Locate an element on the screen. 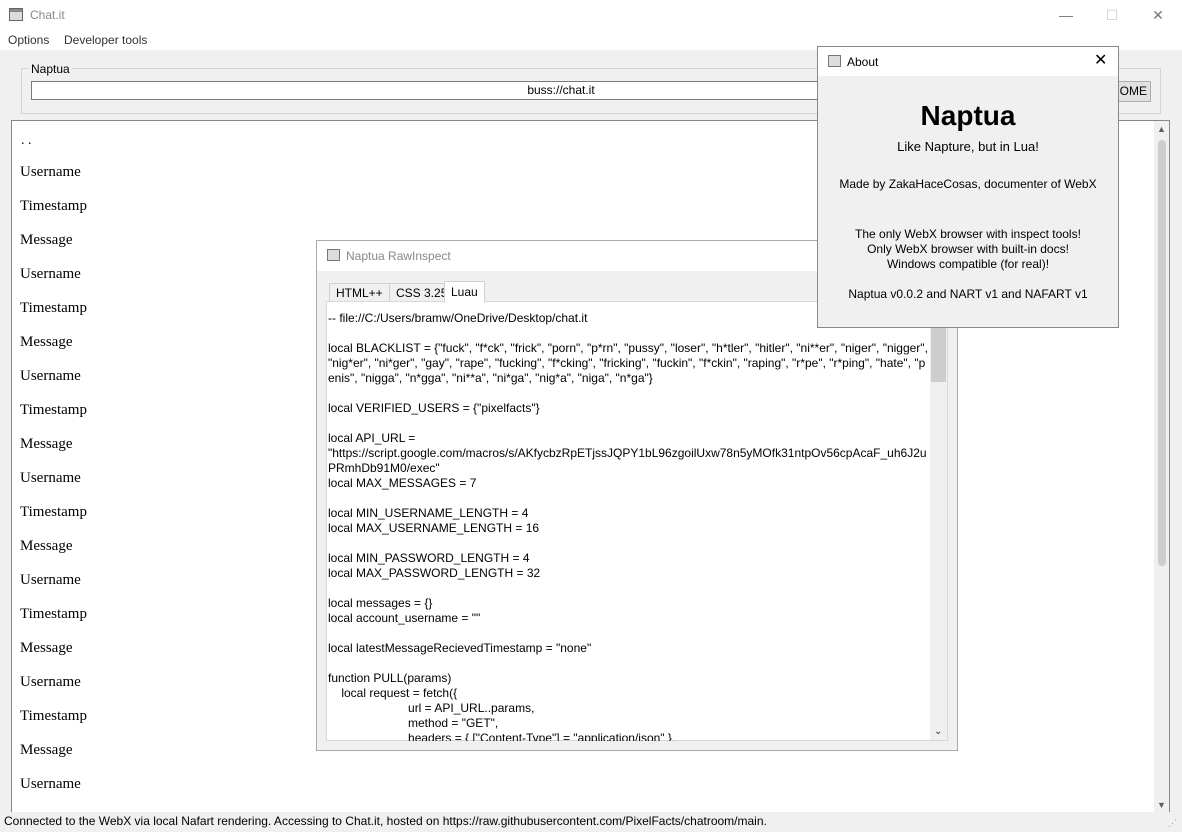 The height and width of the screenshot is (832, 1182). minimize-button: — is located at coordinates (1066, 15).